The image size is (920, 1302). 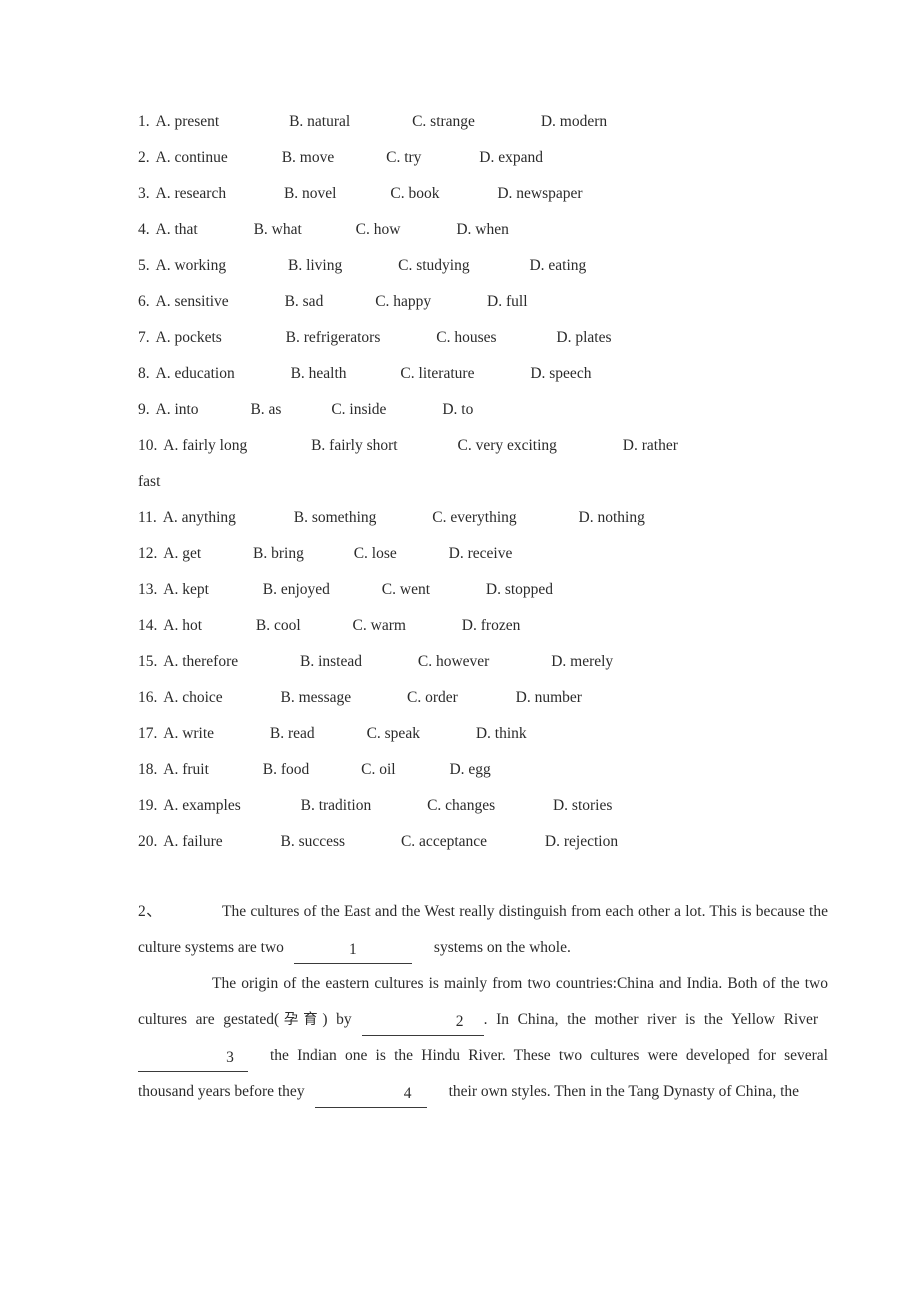 I want to click on option-choice-b: B. something, so click(x=335, y=518).